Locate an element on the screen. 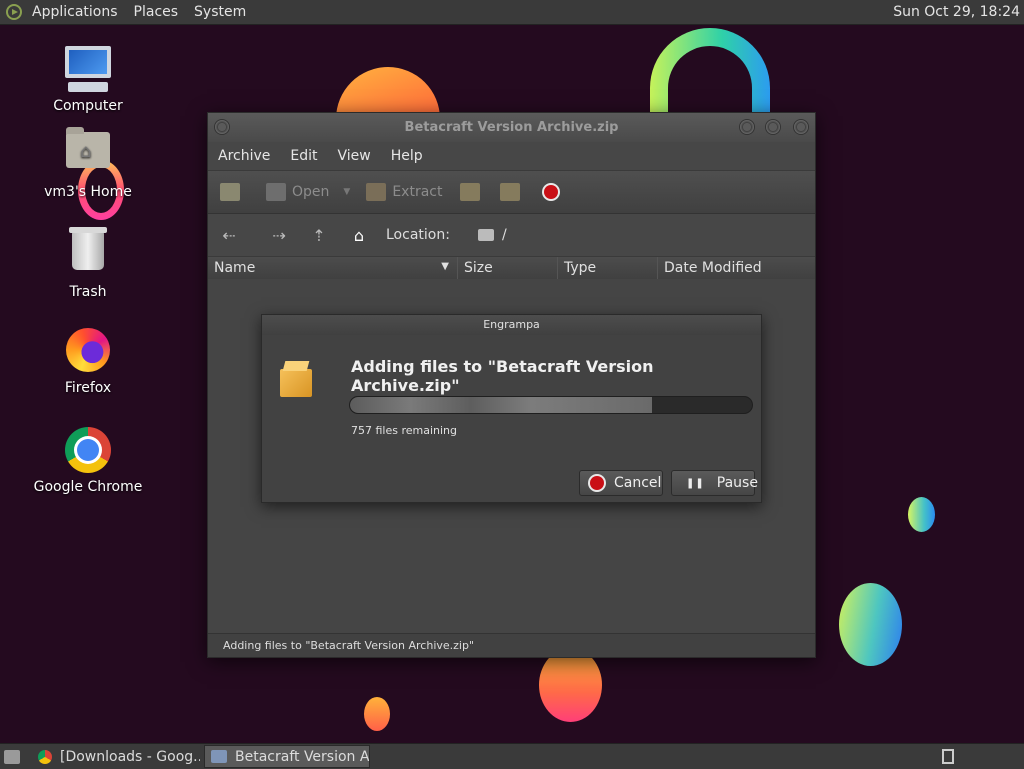 The width and height of the screenshot is (1024, 769). desktop-icon-trash: Trash is located at coordinates (88, 263).